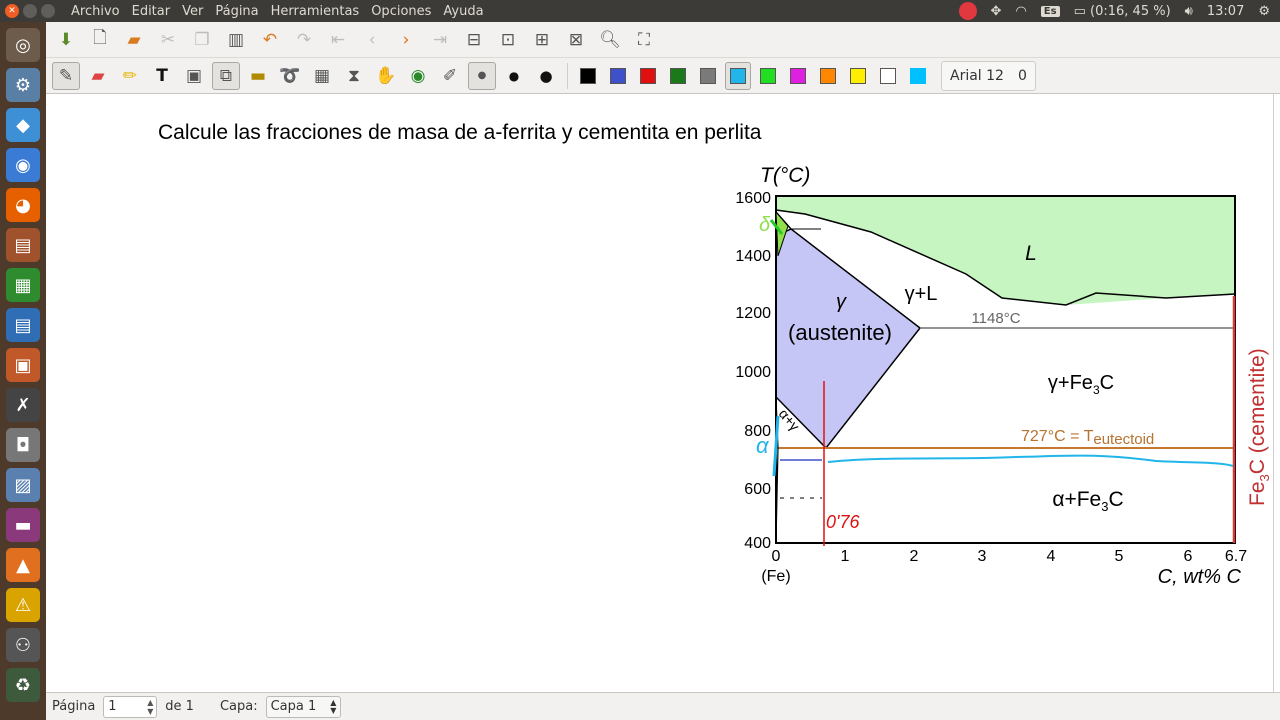  Describe the element at coordinates (982, 556) in the screenshot. I see `x-tick-3: 3` at that location.